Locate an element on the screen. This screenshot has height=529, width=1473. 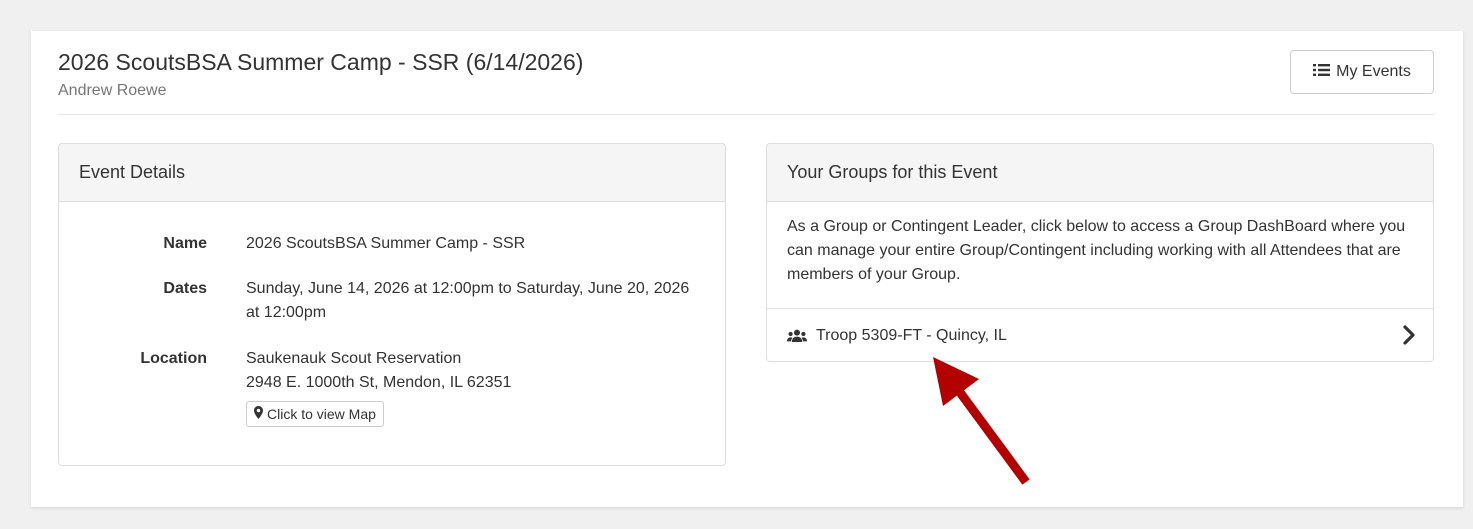
group-item-label: Troop 5309-FT - Quincy, IL is located at coordinates (911, 335).